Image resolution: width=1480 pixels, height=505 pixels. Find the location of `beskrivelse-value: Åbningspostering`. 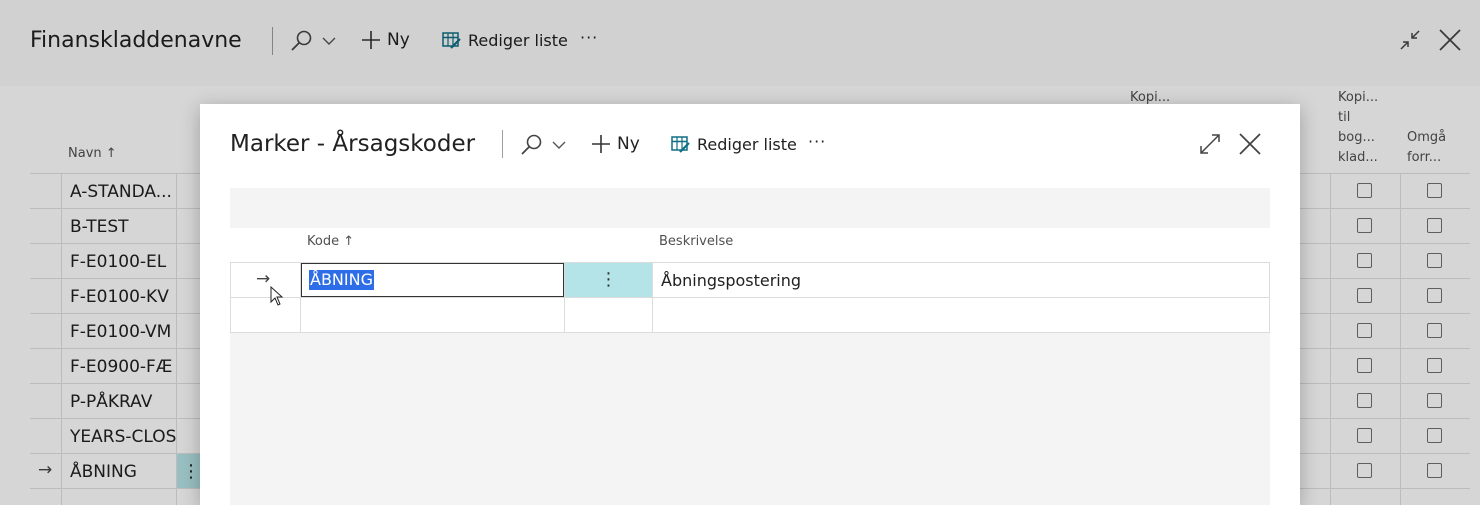

beskrivelse-value: Åbningspostering is located at coordinates (731, 280).